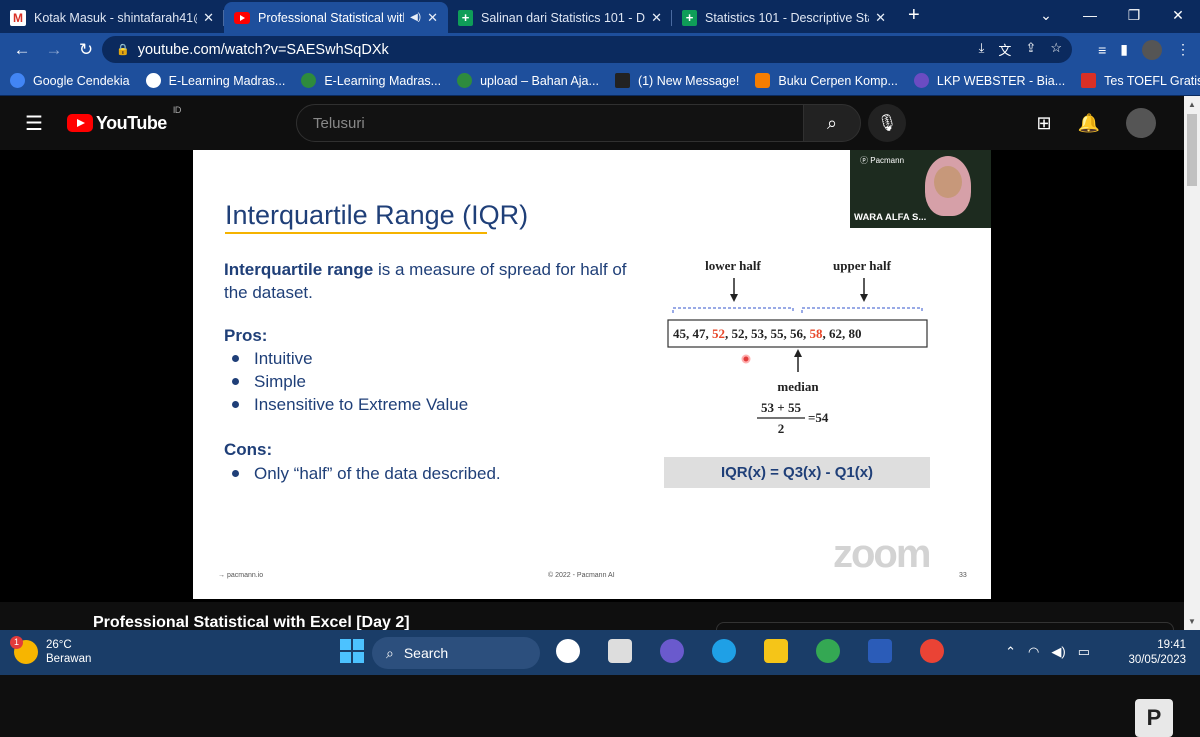 This screenshot has width=1200, height=737. What do you see at coordinates (70, 80) in the screenshot?
I see `bookmark-item: Google Cendekia` at bounding box center [70, 80].